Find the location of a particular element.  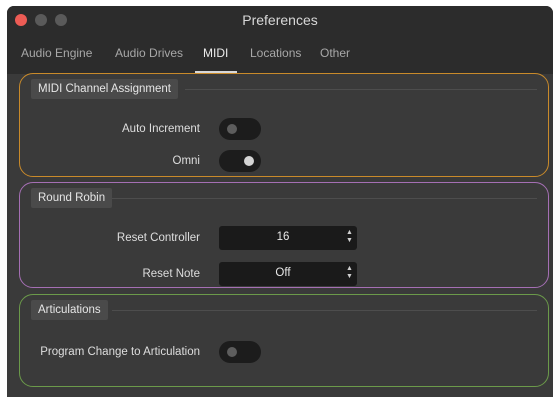

window-title: Preferences is located at coordinates (280, 20).